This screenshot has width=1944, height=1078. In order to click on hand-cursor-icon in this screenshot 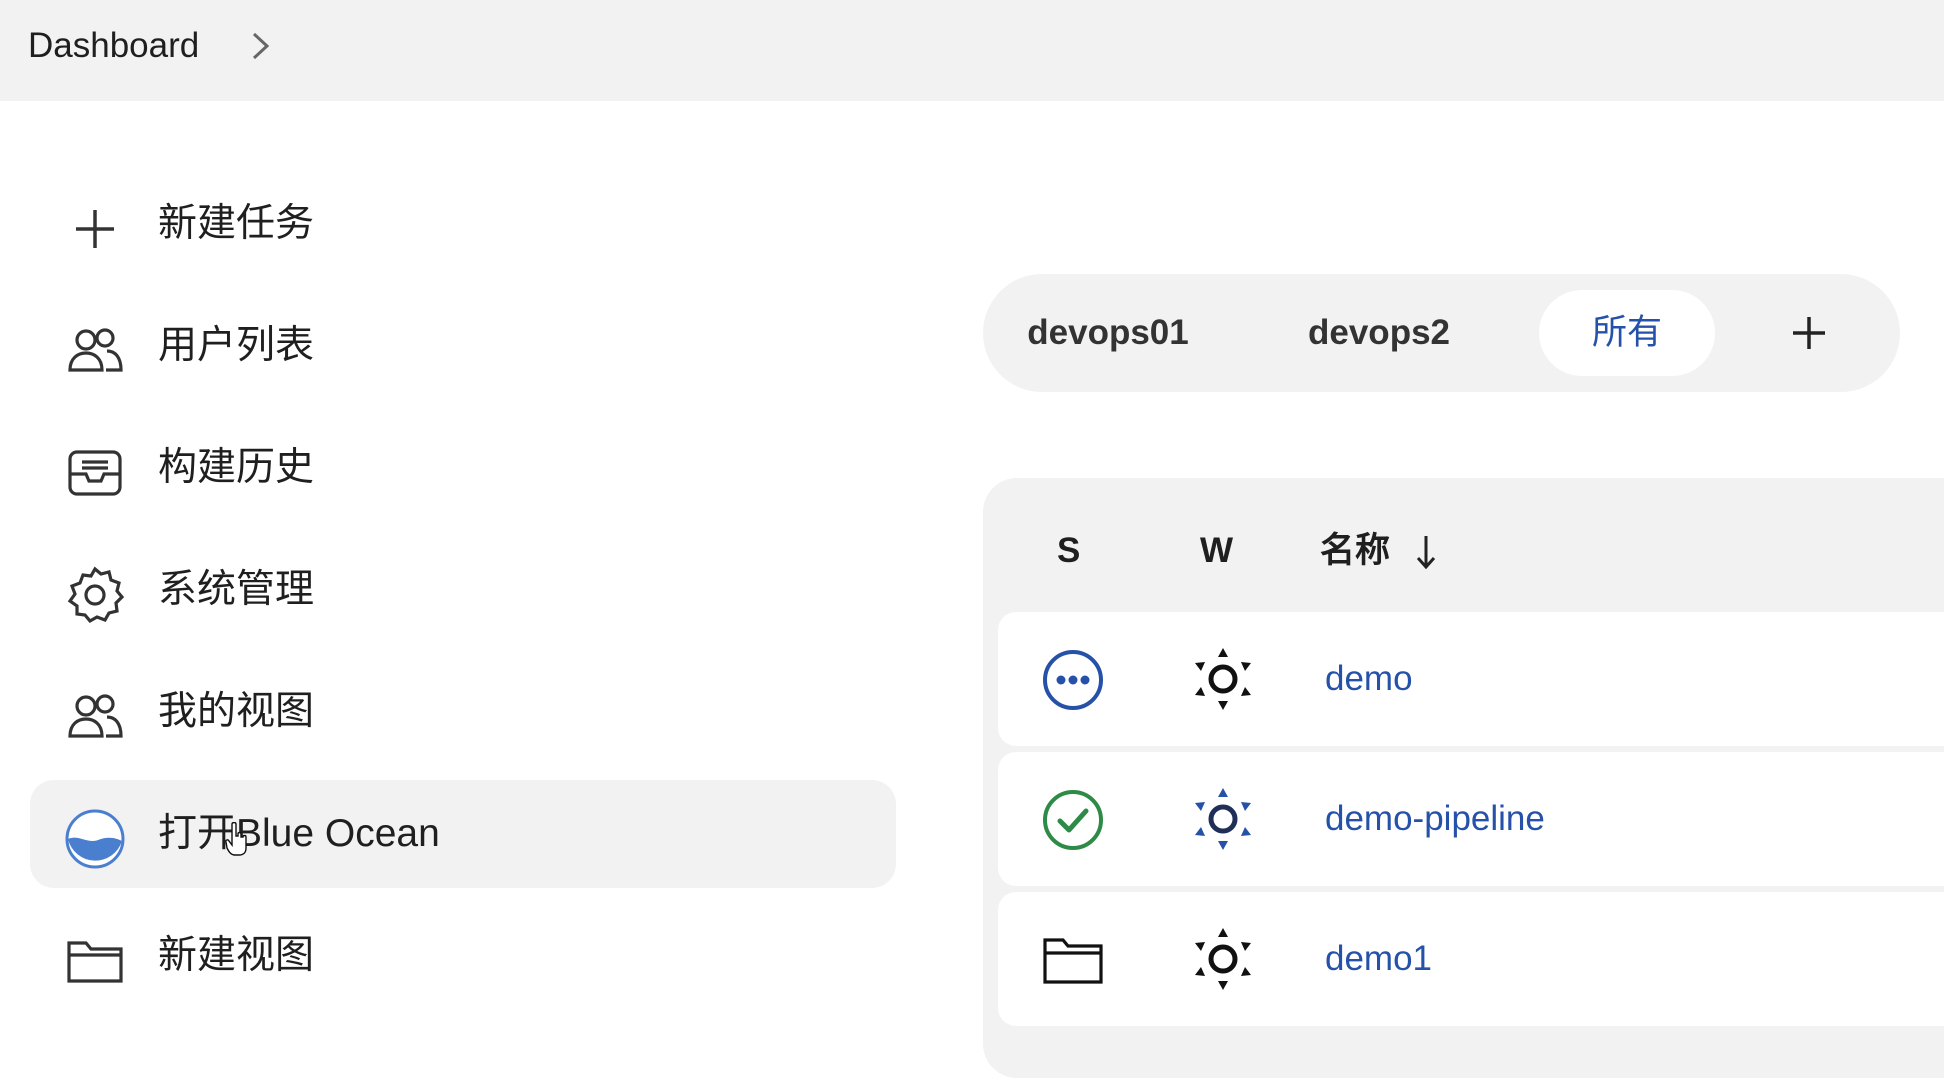, I will do `click(236, 839)`.